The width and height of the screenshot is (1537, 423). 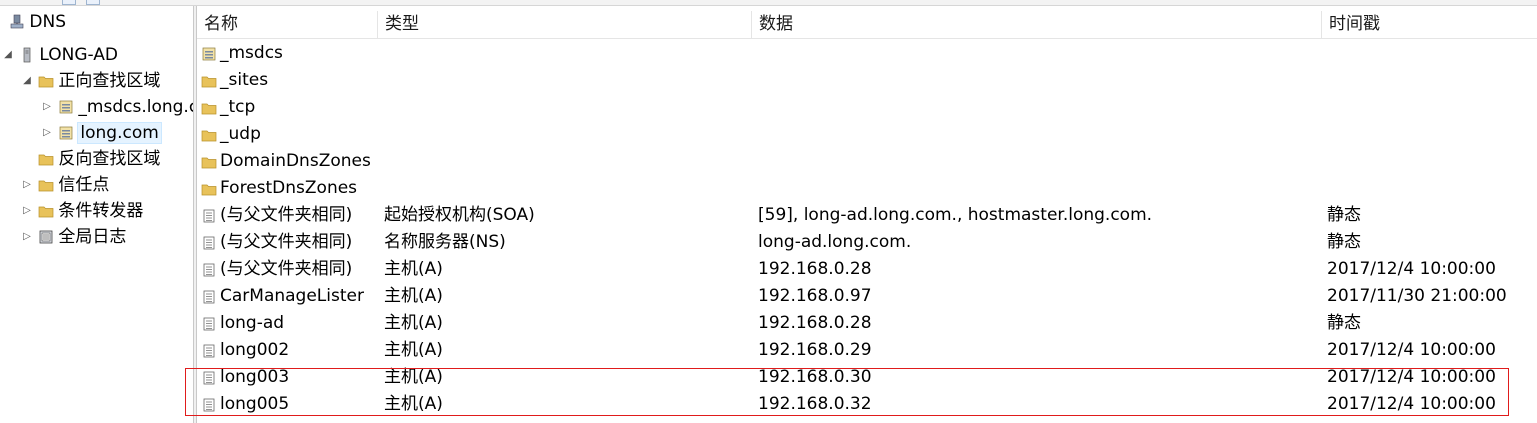 I want to click on cell-data: 192.168.0.32, so click(x=815, y=404).